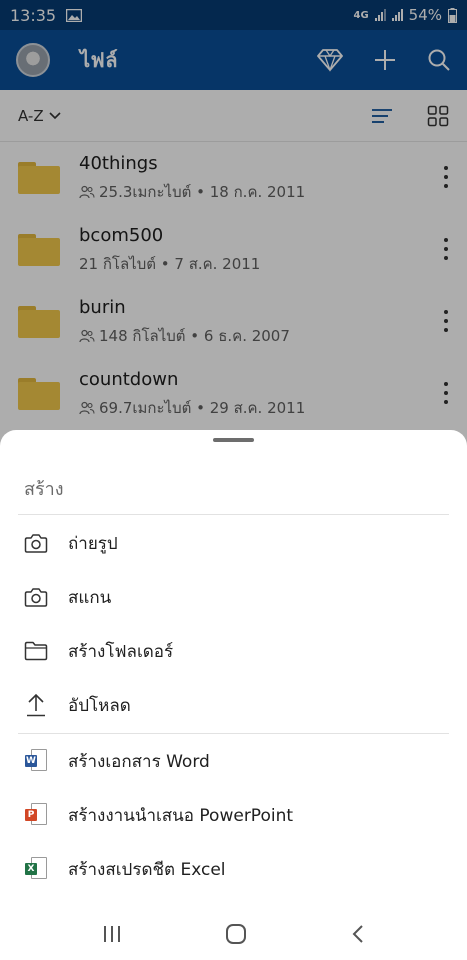 The height and width of the screenshot is (960, 467). Describe the element at coordinates (90, 597) in the screenshot. I see `menu-item-label: สแกน` at that location.